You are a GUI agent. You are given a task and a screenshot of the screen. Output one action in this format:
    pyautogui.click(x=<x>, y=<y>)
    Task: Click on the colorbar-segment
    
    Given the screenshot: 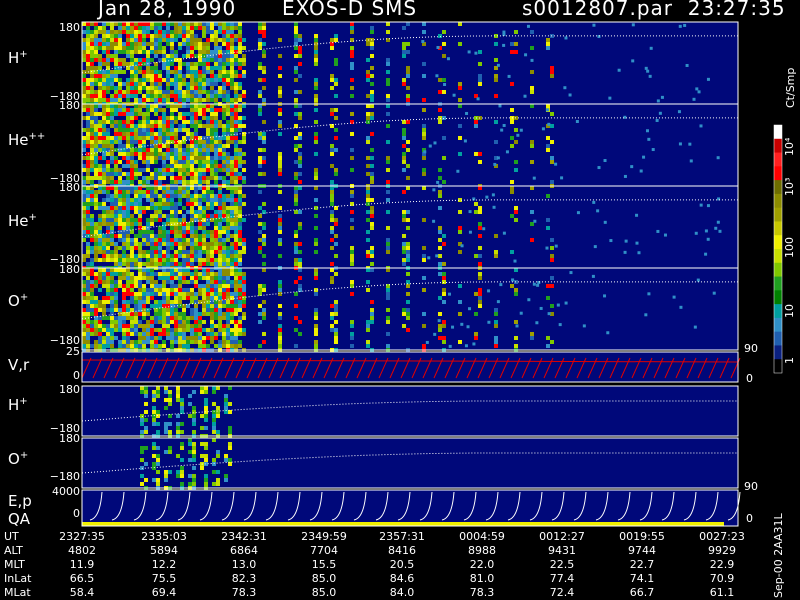 What is the action you would take?
    pyautogui.click(x=778, y=270)
    